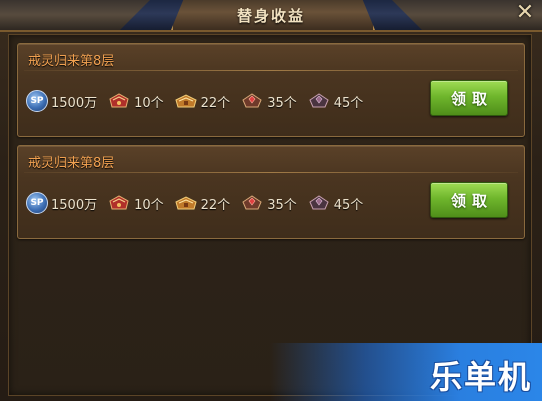 The height and width of the screenshot is (401, 542). I want to click on close-icon: ✕, so click(525, 13).